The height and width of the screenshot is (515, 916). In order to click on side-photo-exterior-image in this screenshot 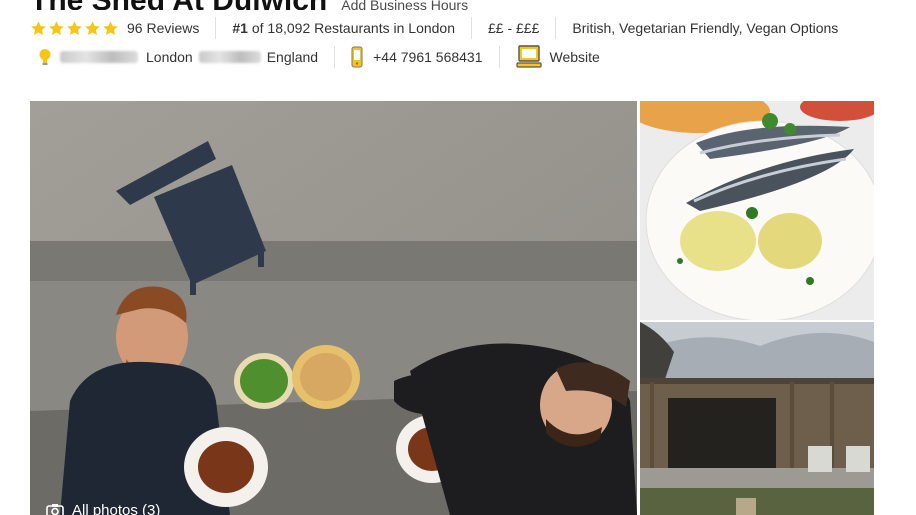, I will do `click(757, 418)`.